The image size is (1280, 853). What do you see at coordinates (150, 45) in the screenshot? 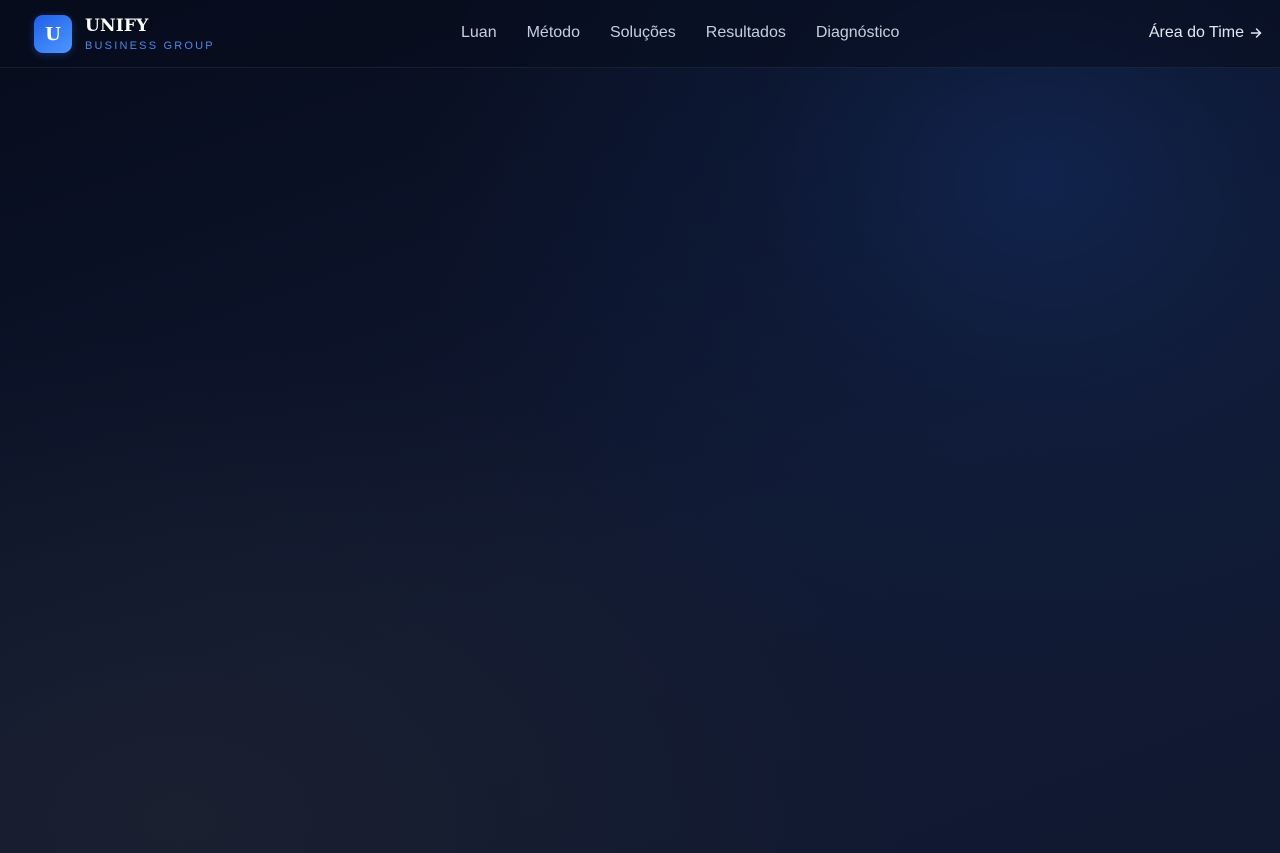
I see `brand-subtitle: BUSINESS GROUP` at bounding box center [150, 45].